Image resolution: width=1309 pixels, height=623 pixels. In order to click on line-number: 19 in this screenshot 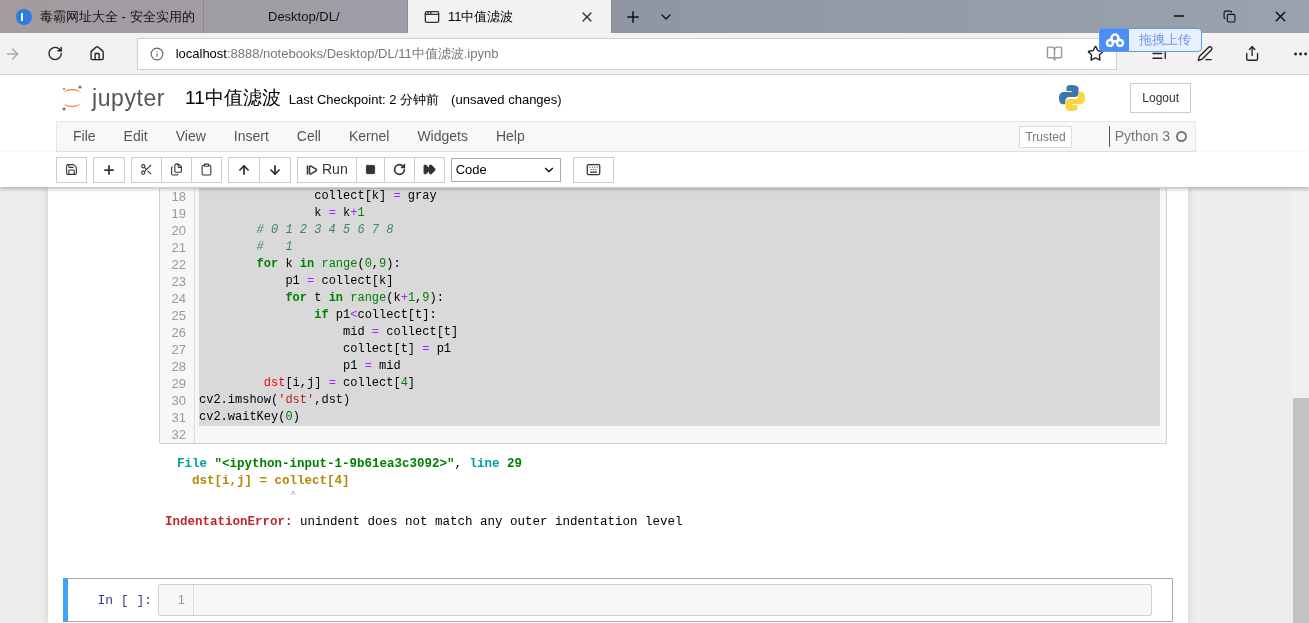, I will do `click(178, 213)`.